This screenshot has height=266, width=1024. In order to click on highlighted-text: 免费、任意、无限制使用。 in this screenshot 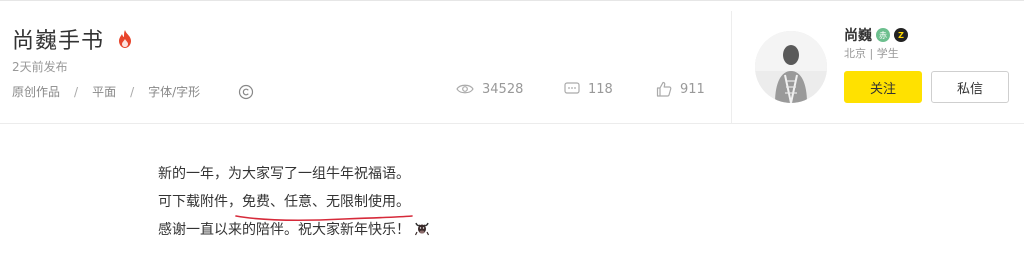, I will do `click(324, 208)`.